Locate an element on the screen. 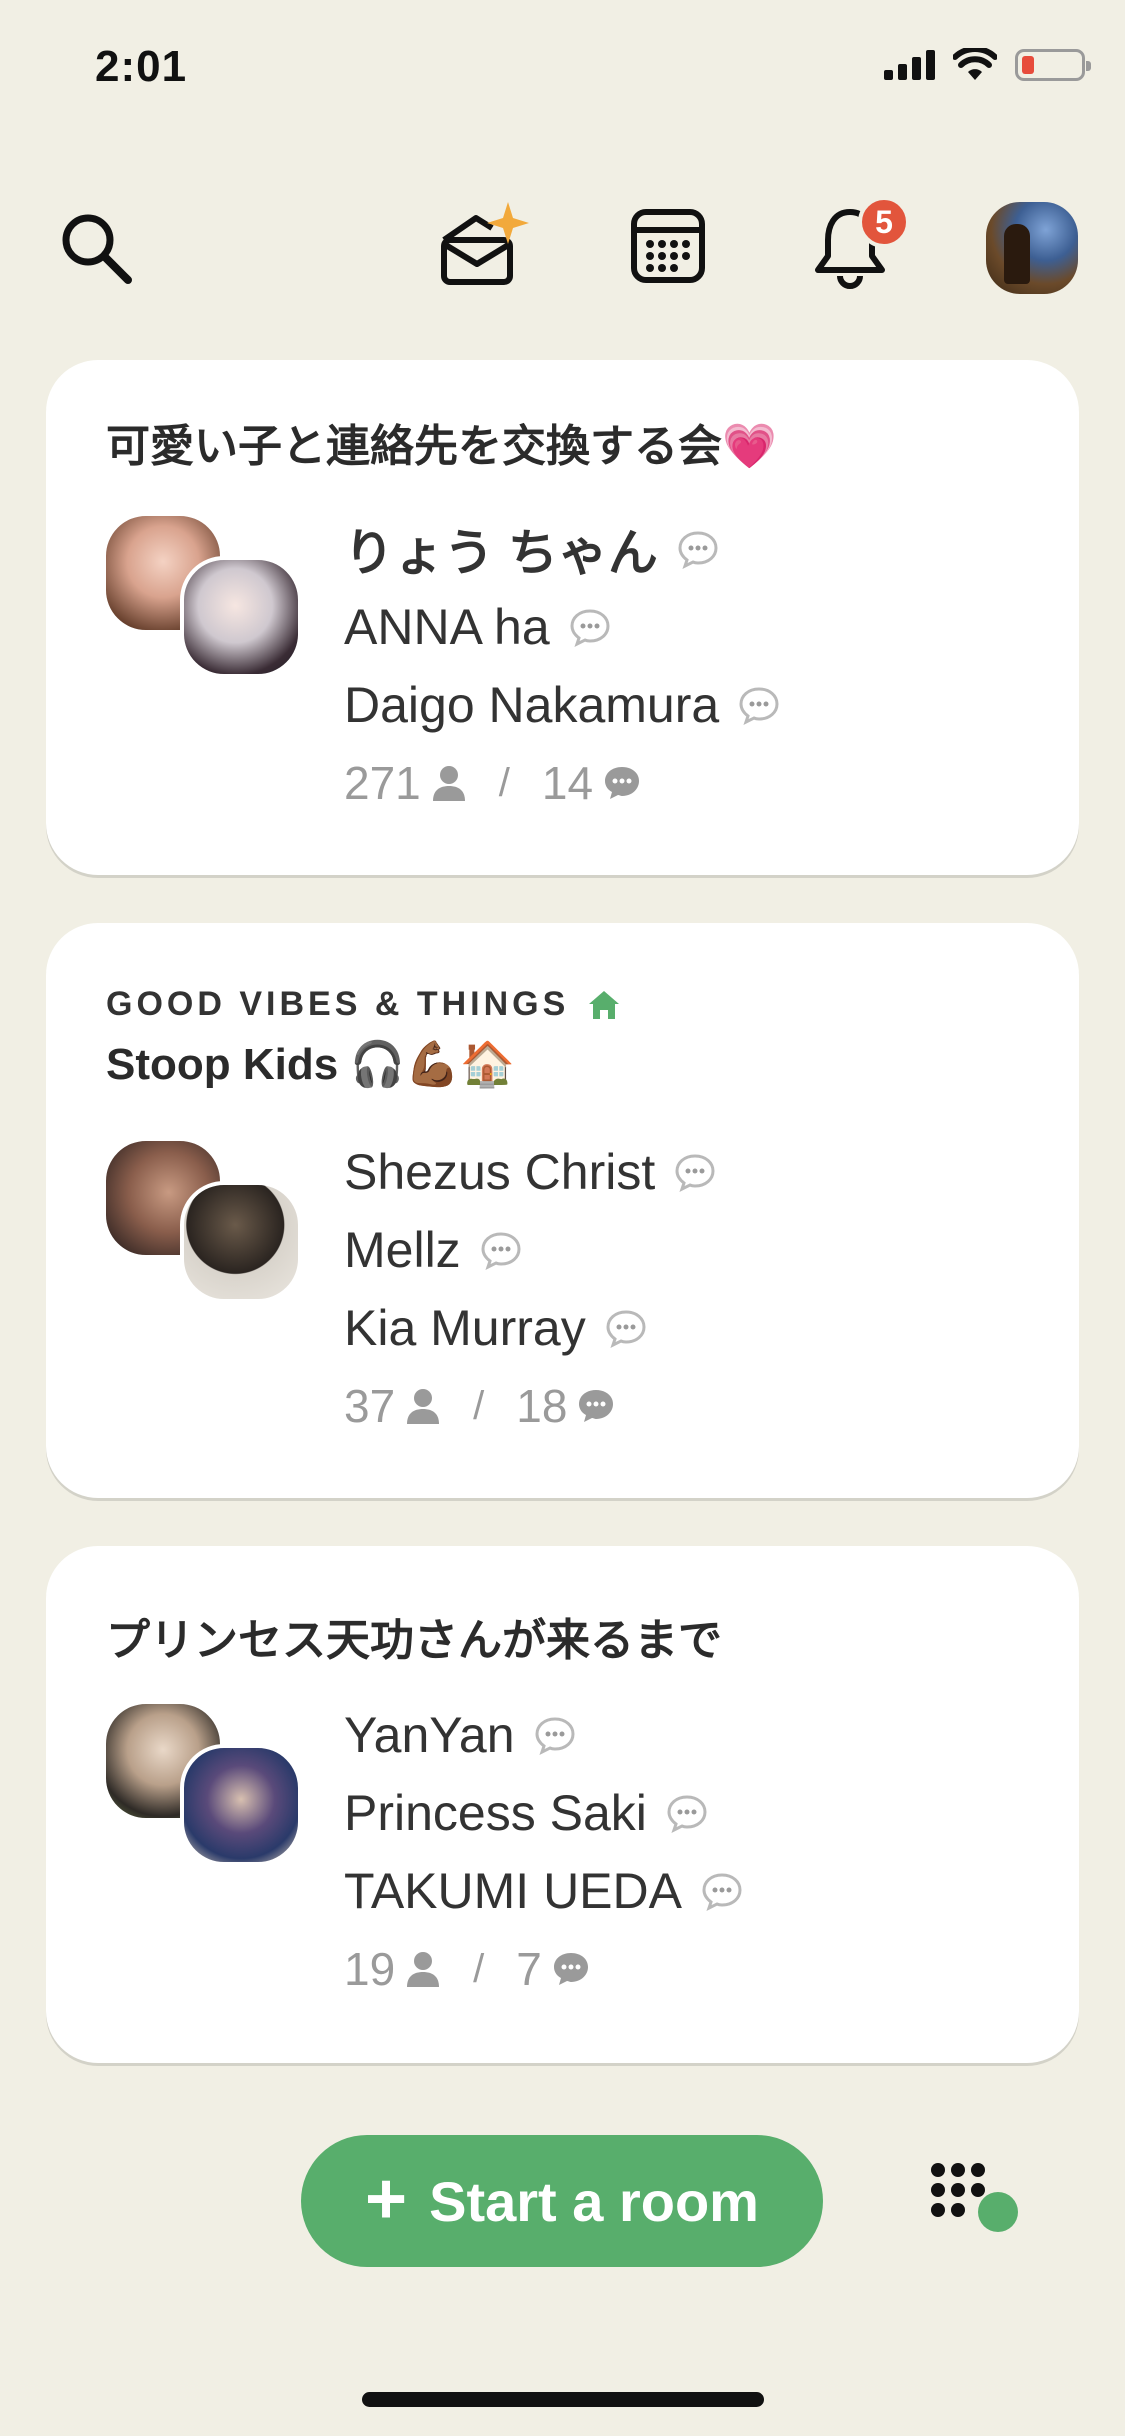 The image size is (1125, 2436). envelope-sparkle-icon is located at coordinates (485, 243).